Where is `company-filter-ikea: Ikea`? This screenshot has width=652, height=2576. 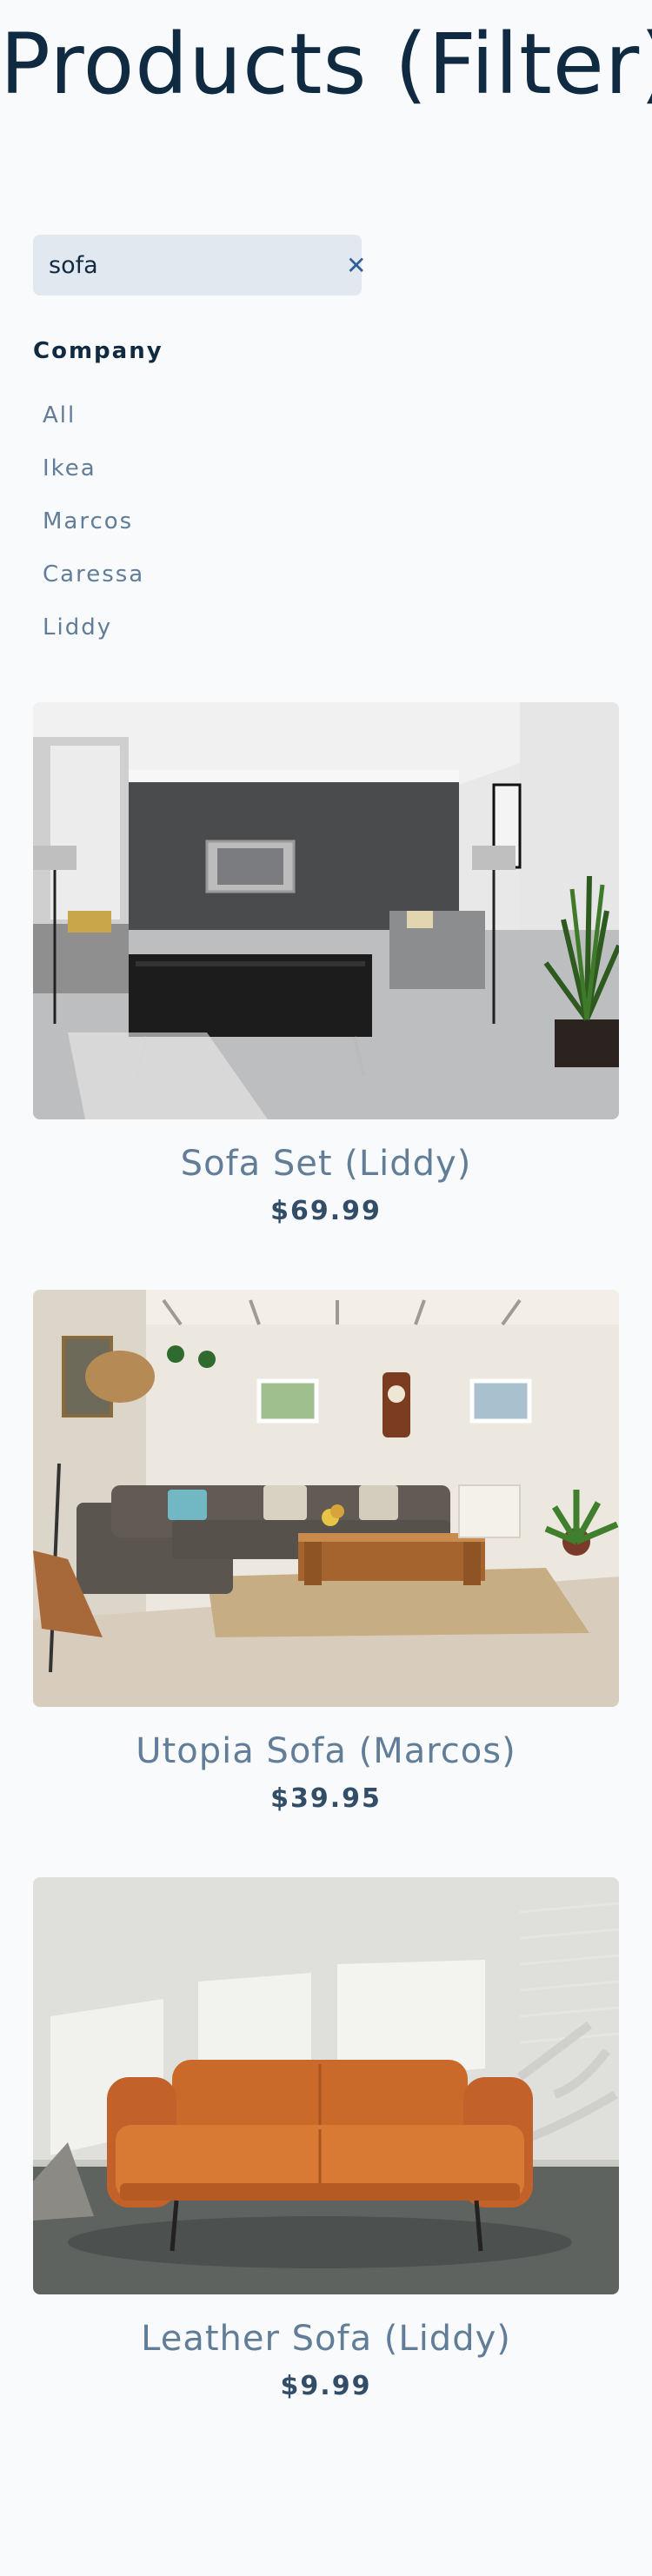 company-filter-ikea: Ikea is located at coordinates (69, 469).